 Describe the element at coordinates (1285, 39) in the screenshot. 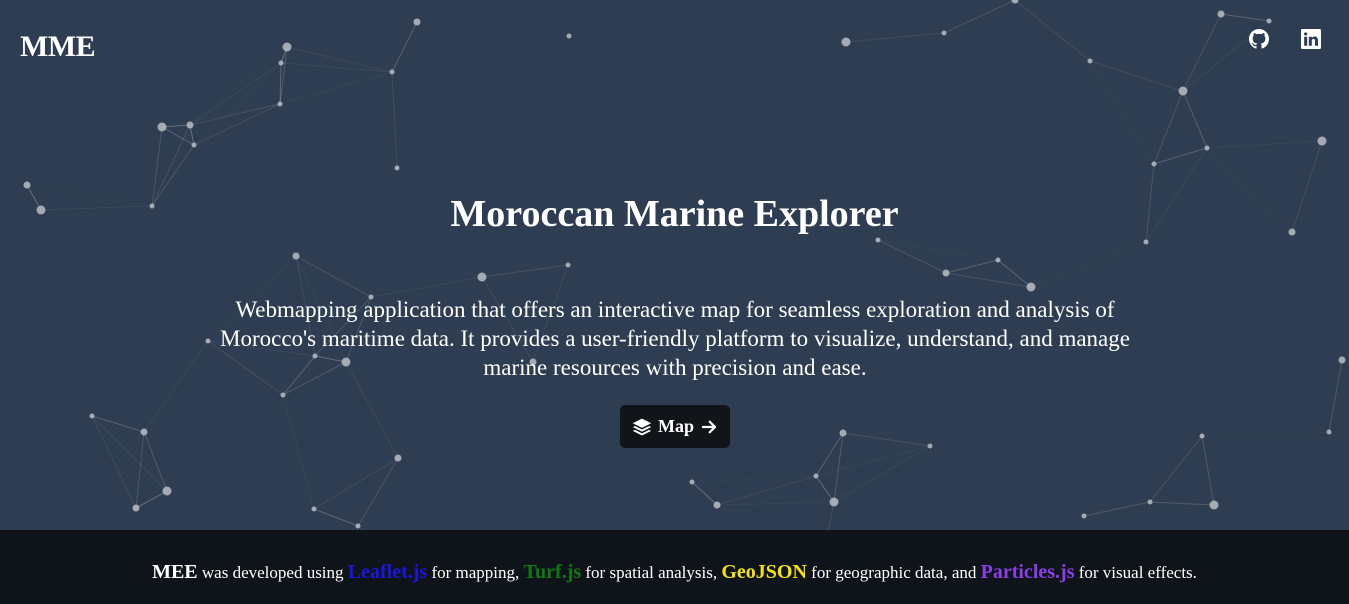

I see `social-links` at that location.